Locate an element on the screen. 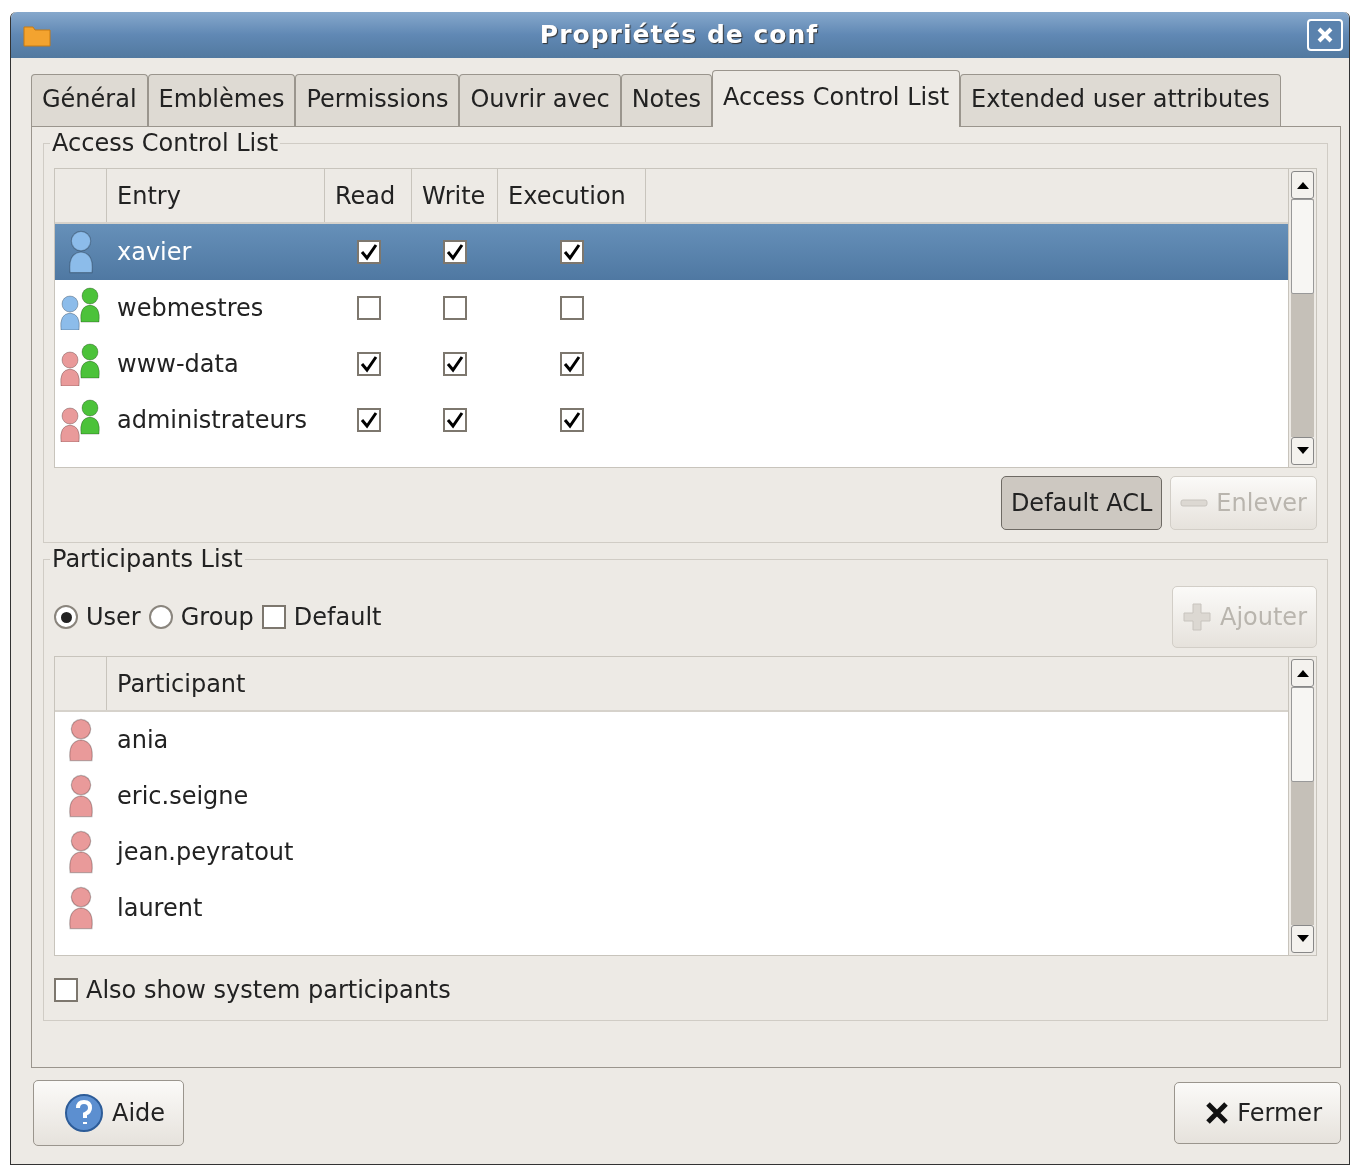 The width and height of the screenshot is (1350, 1165). tab: Emblèmes is located at coordinates (221, 100).